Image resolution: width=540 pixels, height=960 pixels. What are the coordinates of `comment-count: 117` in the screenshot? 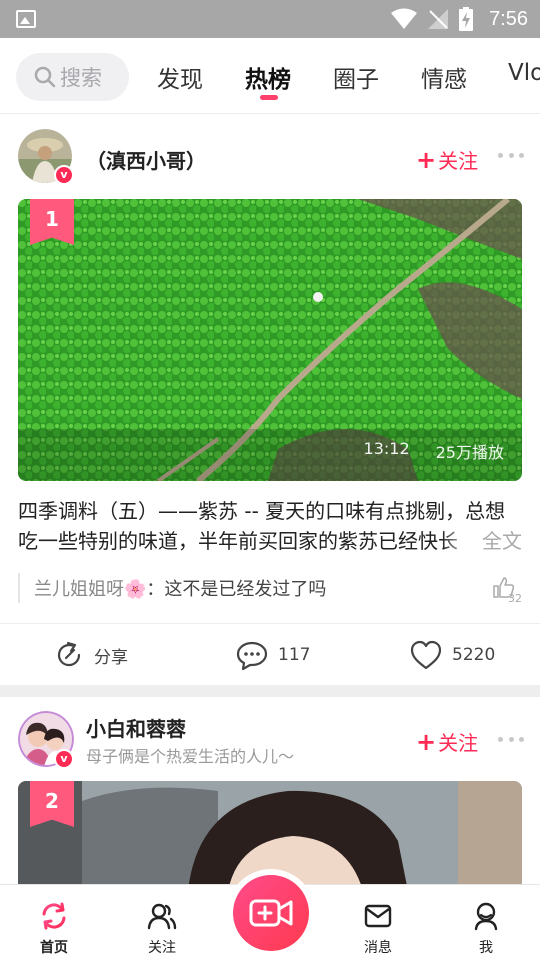 It's located at (294, 655).